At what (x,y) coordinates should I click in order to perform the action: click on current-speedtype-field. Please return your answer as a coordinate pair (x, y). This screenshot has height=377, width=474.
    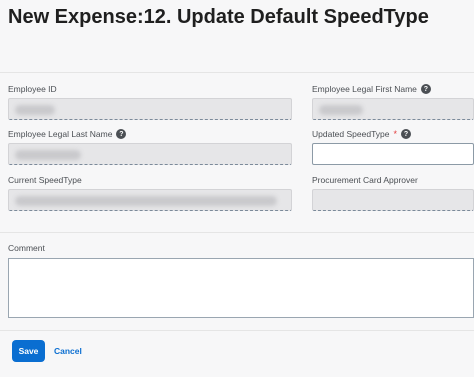
    Looking at the image, I should click on (150, 200).